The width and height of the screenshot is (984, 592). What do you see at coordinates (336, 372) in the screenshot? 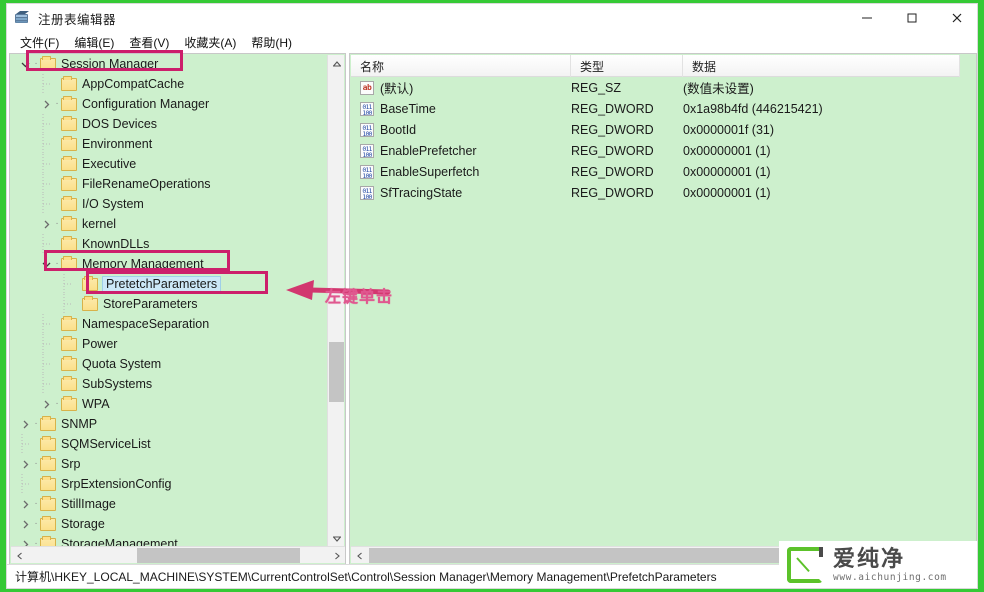
I see `tree-scroll-thumb` at bounding box center [336, 372].